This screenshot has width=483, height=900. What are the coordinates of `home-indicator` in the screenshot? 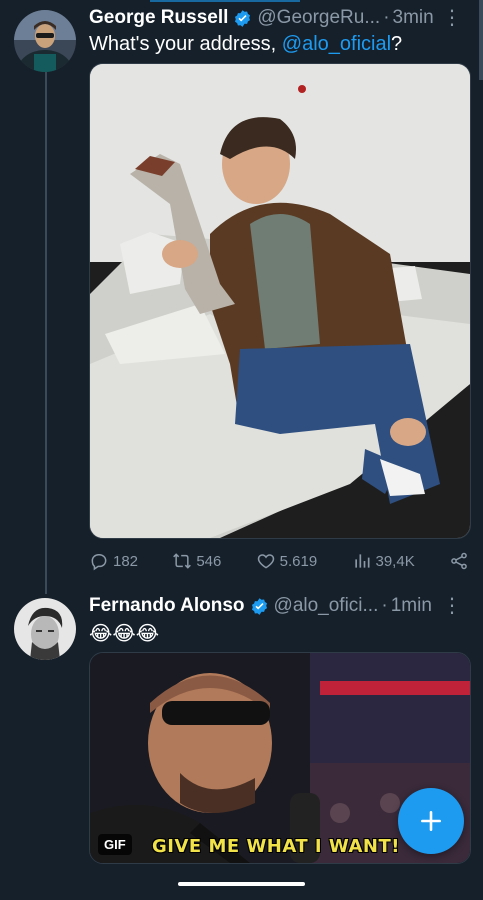 It's located at (241, 884).